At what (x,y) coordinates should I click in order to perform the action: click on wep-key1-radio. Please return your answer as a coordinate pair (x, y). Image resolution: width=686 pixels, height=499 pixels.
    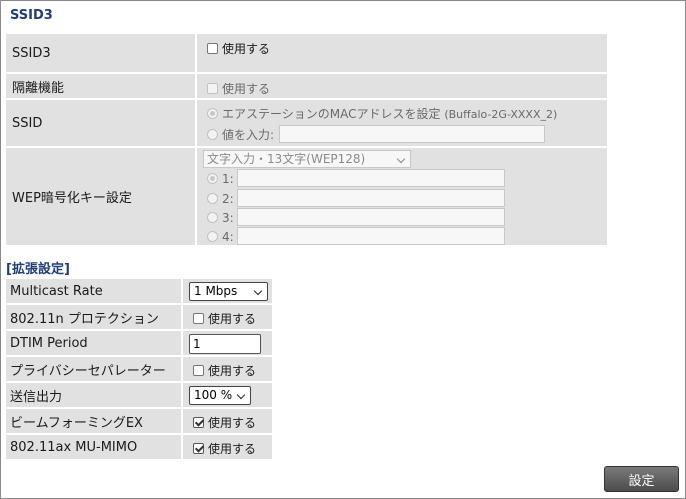
    Looking at the image, I should click on (212, 178).